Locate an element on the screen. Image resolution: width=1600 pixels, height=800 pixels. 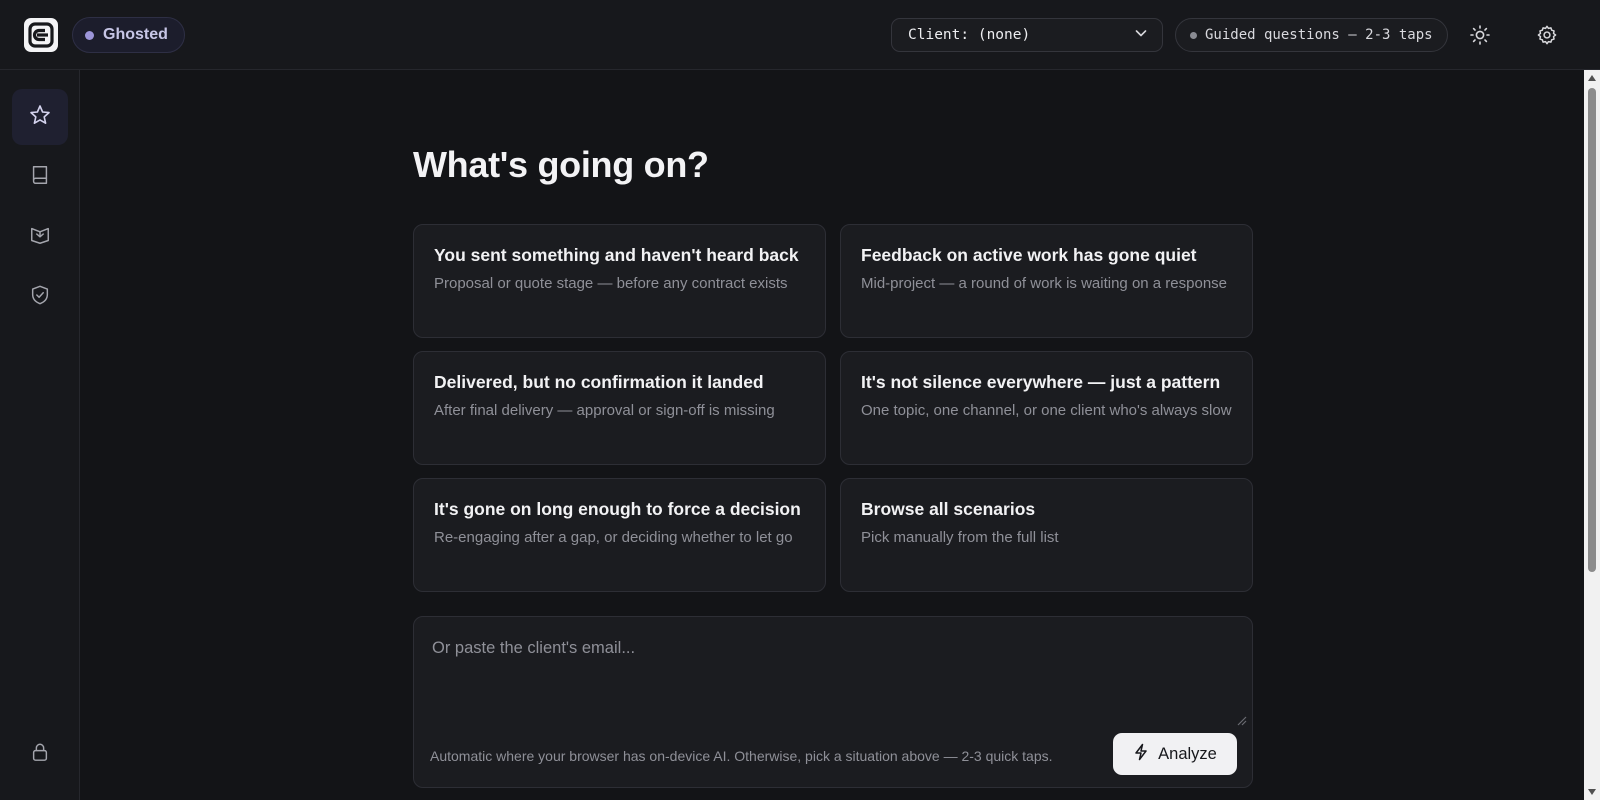
book-icon is located at coordinates (40, 177).